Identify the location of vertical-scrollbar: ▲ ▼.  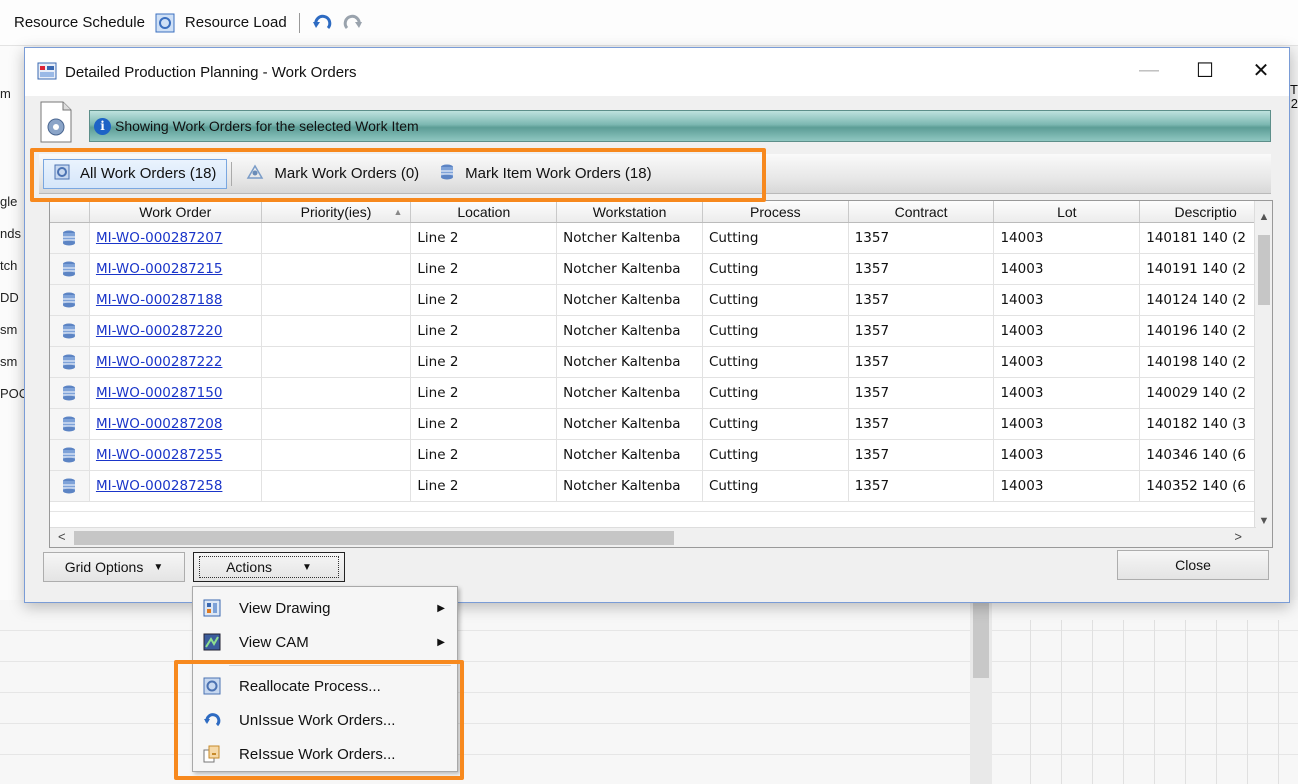
(1263, 374).